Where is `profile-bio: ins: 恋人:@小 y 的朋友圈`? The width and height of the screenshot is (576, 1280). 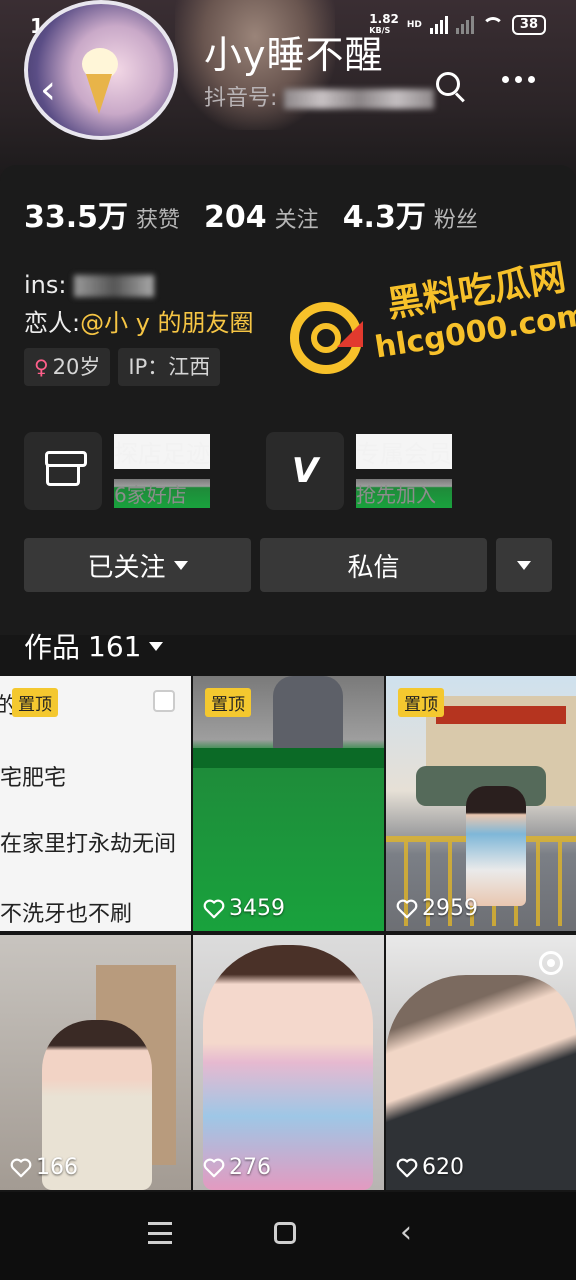
profile-bio: ins: 恋人:@小 y 的朋友圈 is located at coordinates (139, 304).